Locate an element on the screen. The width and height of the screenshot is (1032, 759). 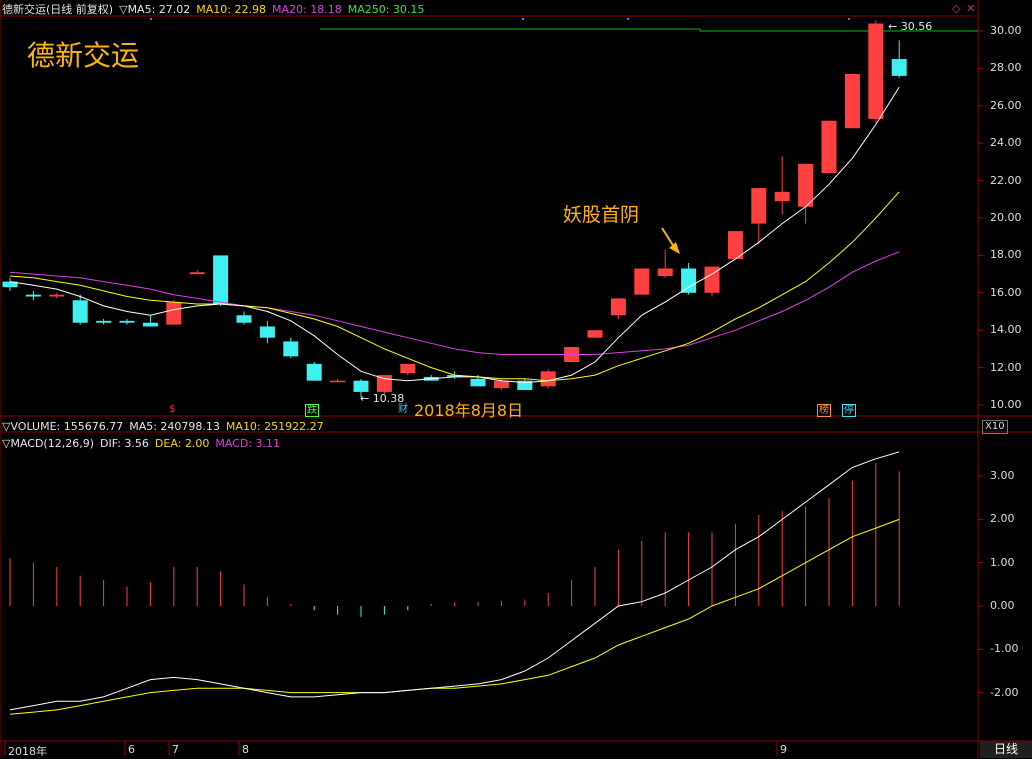
price-tick-label: 10.00 is located at coordinates (1006, 404).